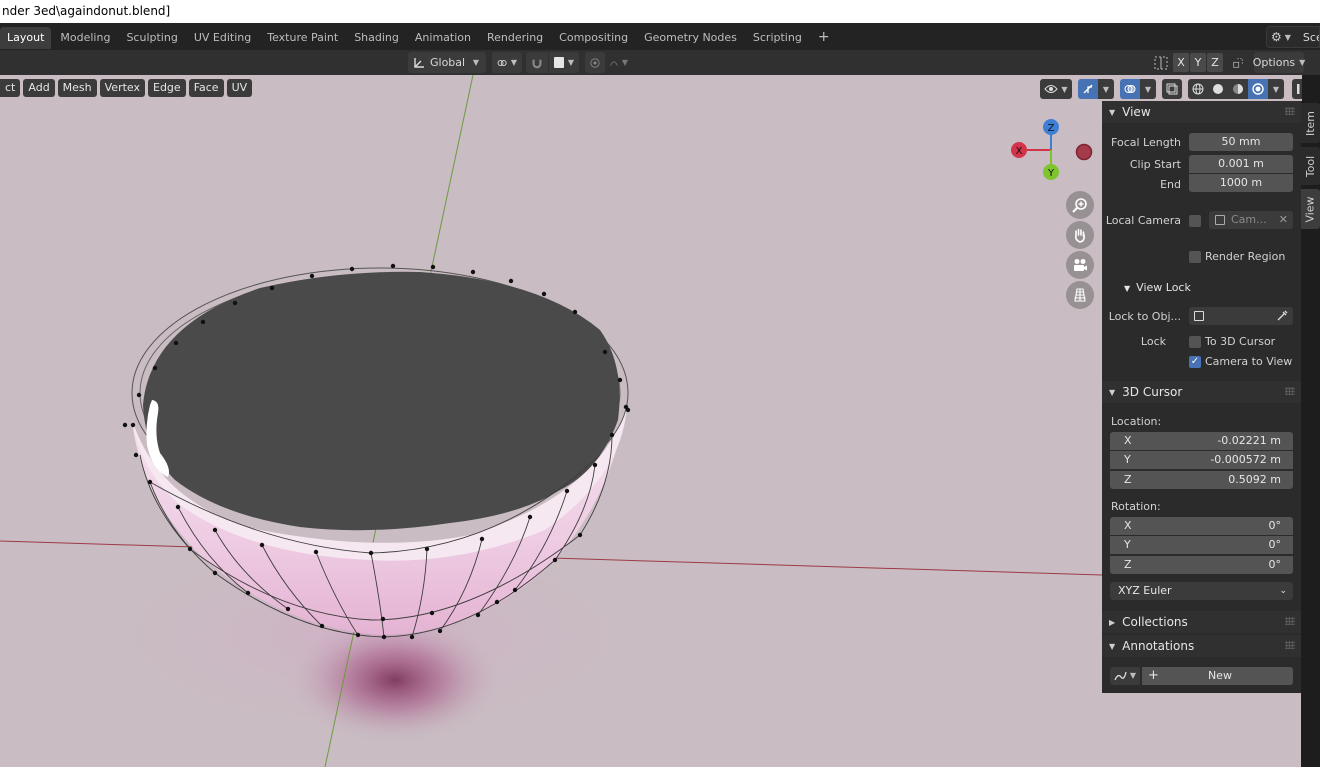 This screenshot has height=767, width=1320. What do you see at coordinates (1053, 152) in the screenshot?
I see `navigation-gizmo: Z X Y` at bounding box center [1053, 152].